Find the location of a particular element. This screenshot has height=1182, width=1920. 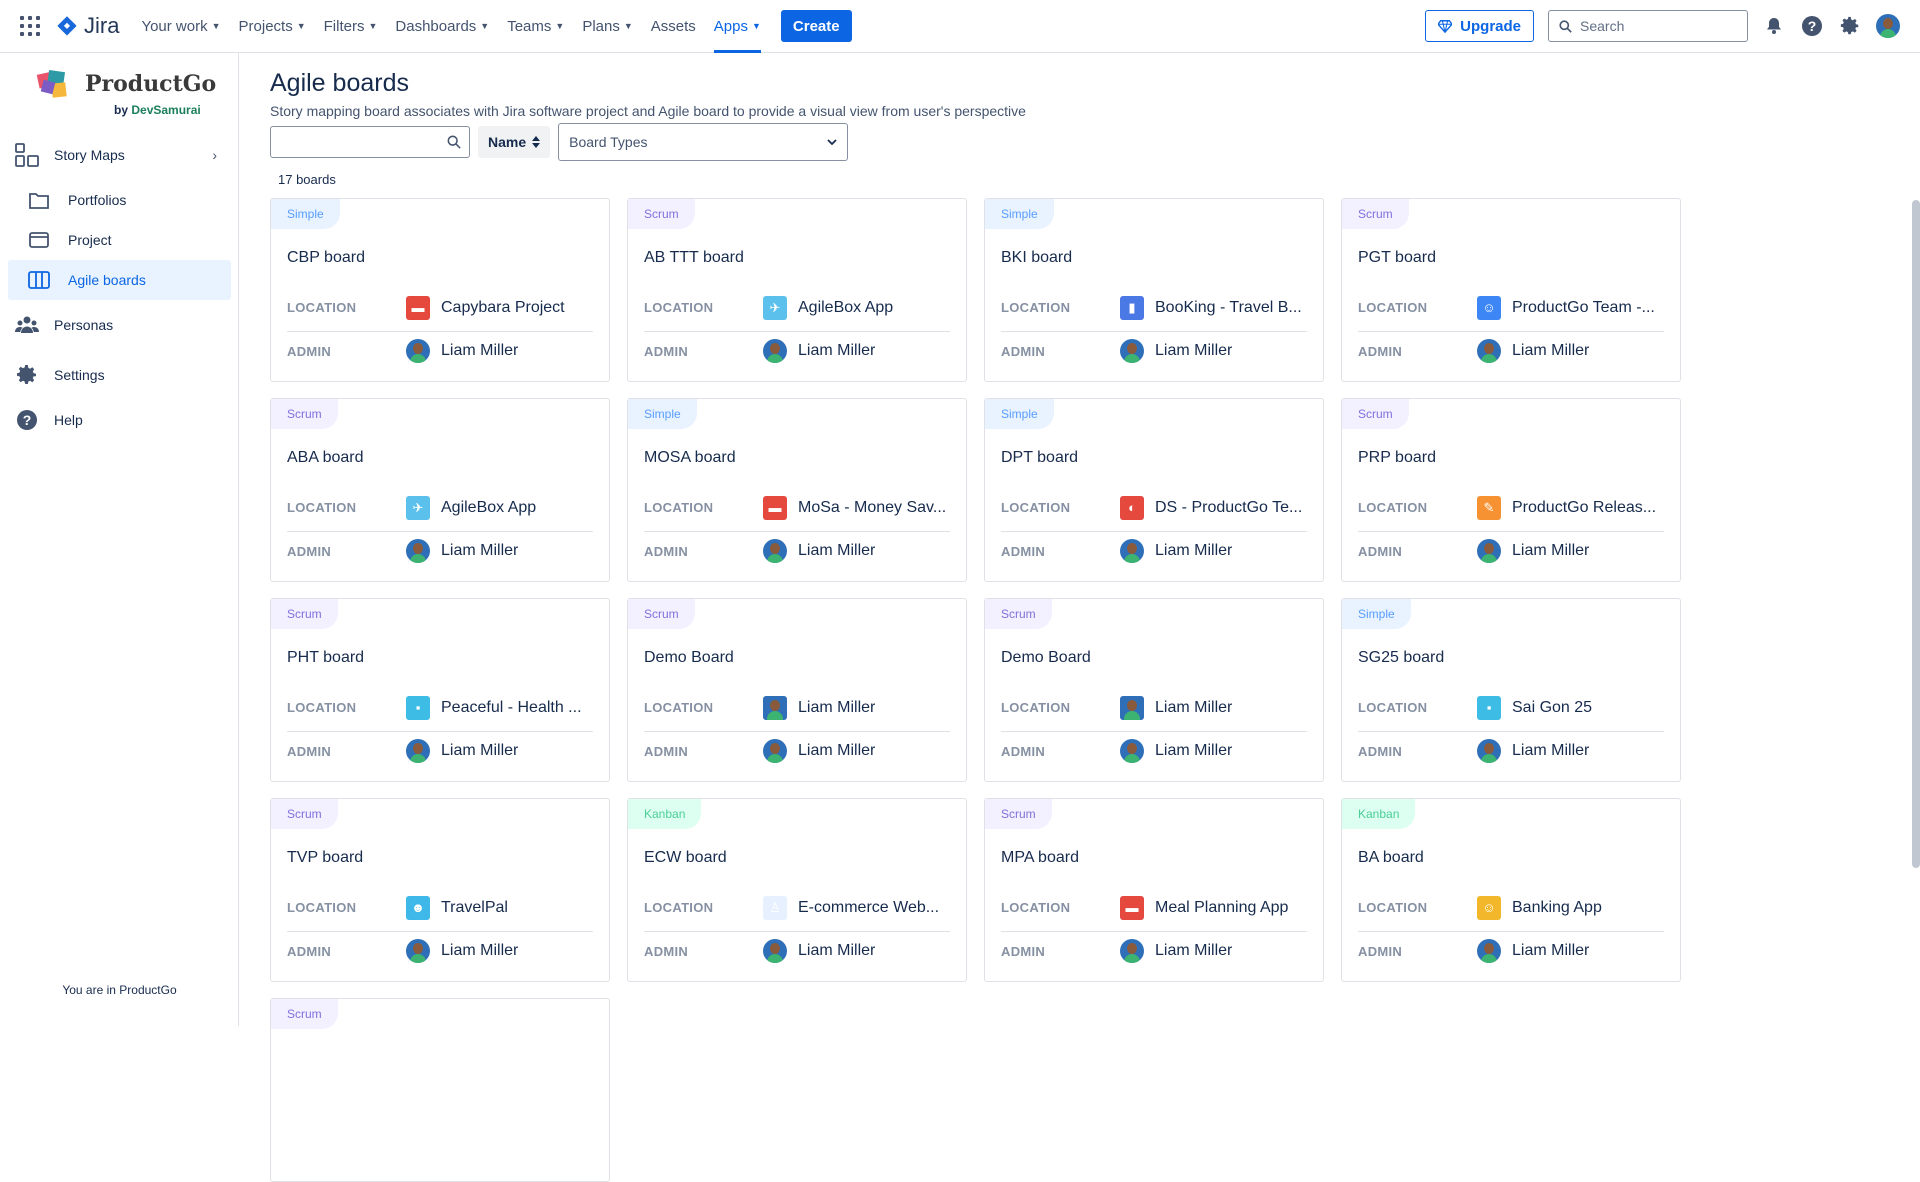

board-name: CBP board is located at coordinates (326, 257).